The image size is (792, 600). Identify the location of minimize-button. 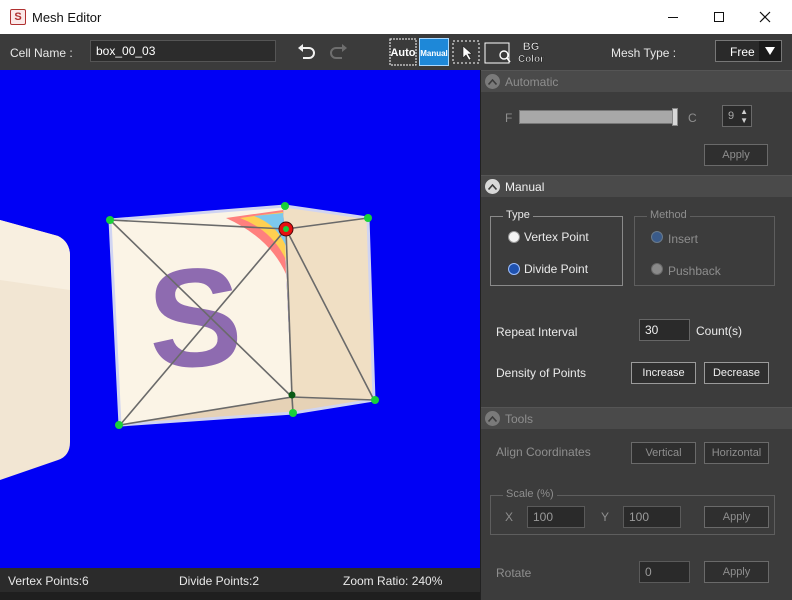
(673, 17).